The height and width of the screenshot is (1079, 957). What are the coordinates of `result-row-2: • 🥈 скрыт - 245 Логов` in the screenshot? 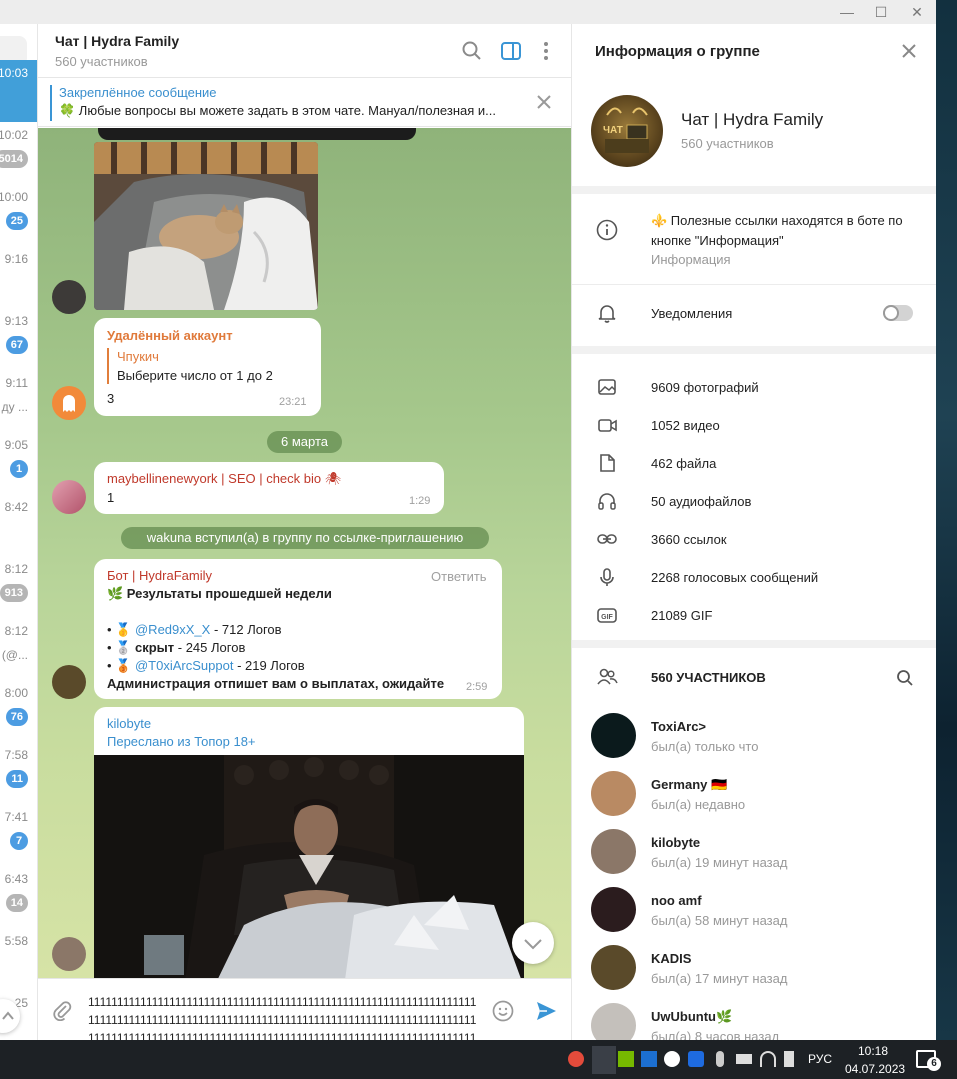 It's located at (176, 647).